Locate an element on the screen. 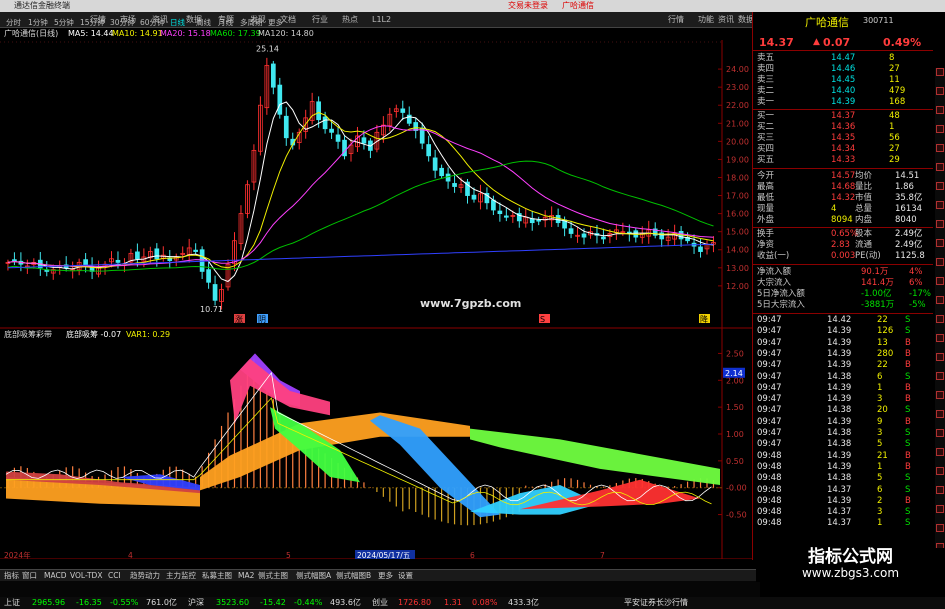 This screenshot has height=609, width=945. date-label: 2024年 is located at coordinates (17, 554).